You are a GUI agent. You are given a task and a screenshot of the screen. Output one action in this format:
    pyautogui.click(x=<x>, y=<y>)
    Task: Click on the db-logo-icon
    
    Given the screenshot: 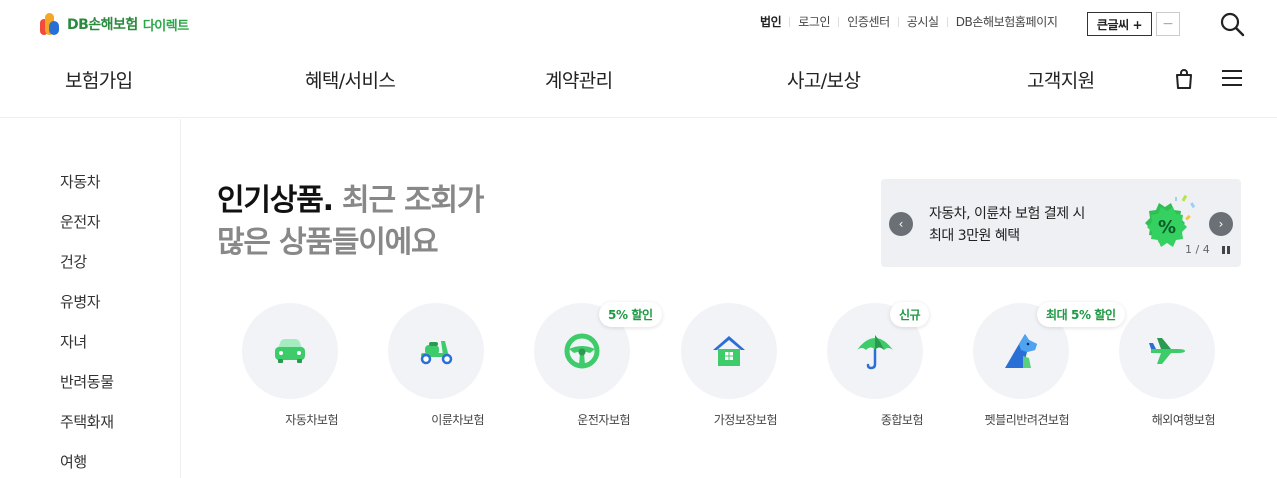 What is the action you would take?
    pyautogui.click(x=49, y=24)
    